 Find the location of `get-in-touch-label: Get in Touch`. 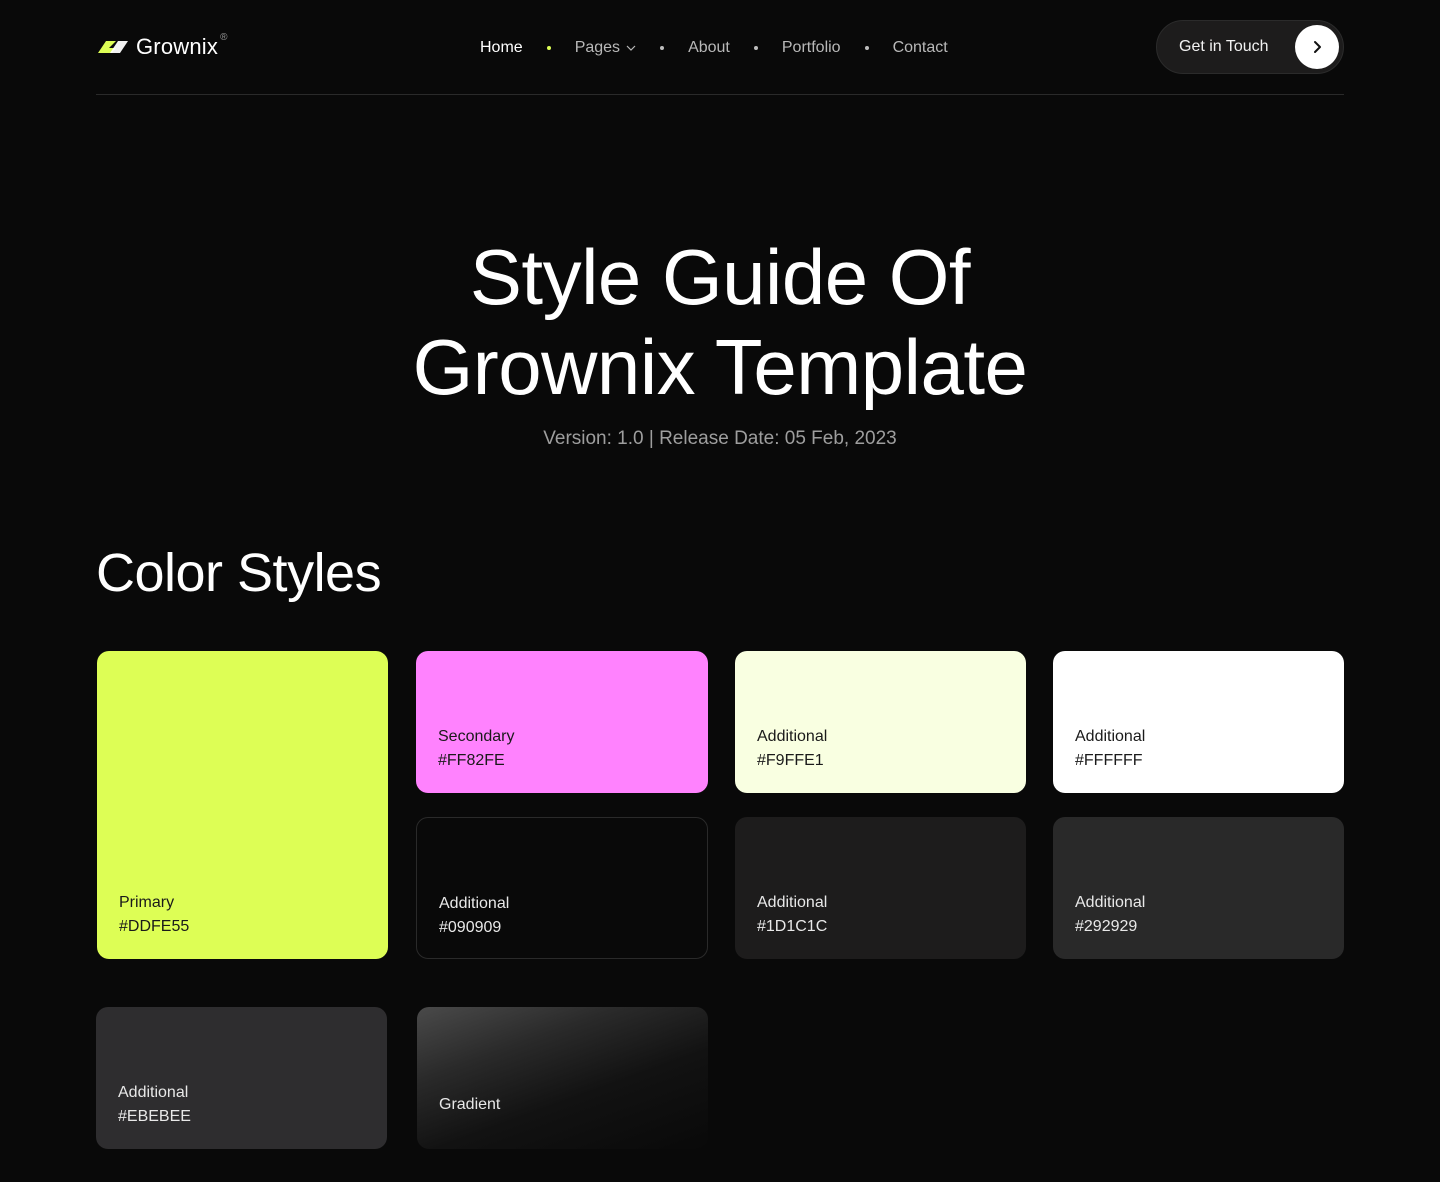

get-in-touch-label: Get in Touch is located at coordinates (1224, 46).